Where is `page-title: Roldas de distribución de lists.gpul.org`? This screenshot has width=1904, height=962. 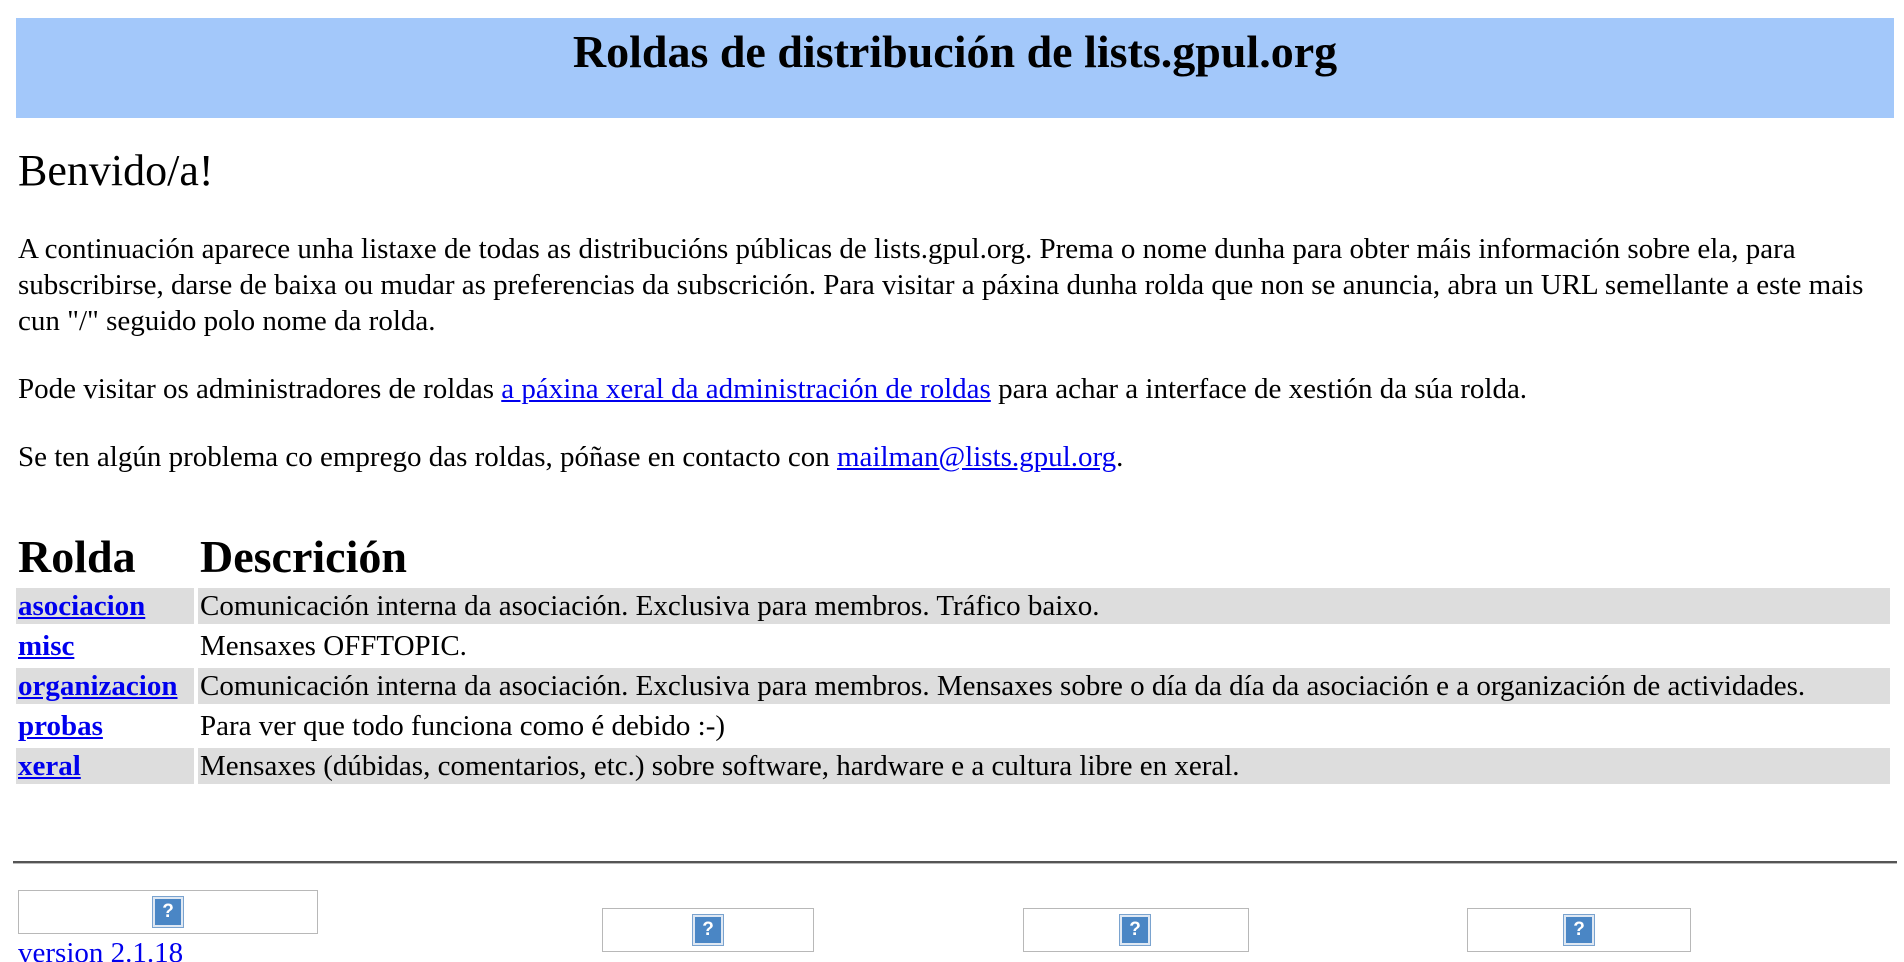 page-title: Roldas de distribución de lists.gpul.org is located at coordinates (955, 51).